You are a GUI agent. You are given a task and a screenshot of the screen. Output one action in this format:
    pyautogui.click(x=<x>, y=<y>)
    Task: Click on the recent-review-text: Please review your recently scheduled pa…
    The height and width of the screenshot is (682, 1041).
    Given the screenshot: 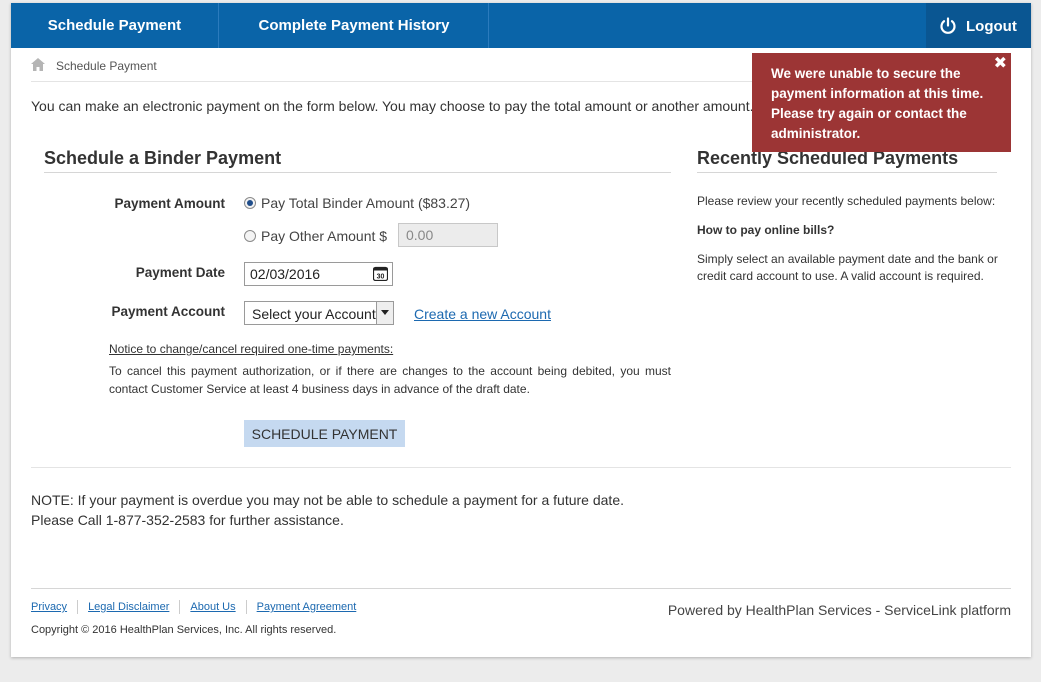 What is the action you would take?
    pyautogui.click(x=846, y=201)
    